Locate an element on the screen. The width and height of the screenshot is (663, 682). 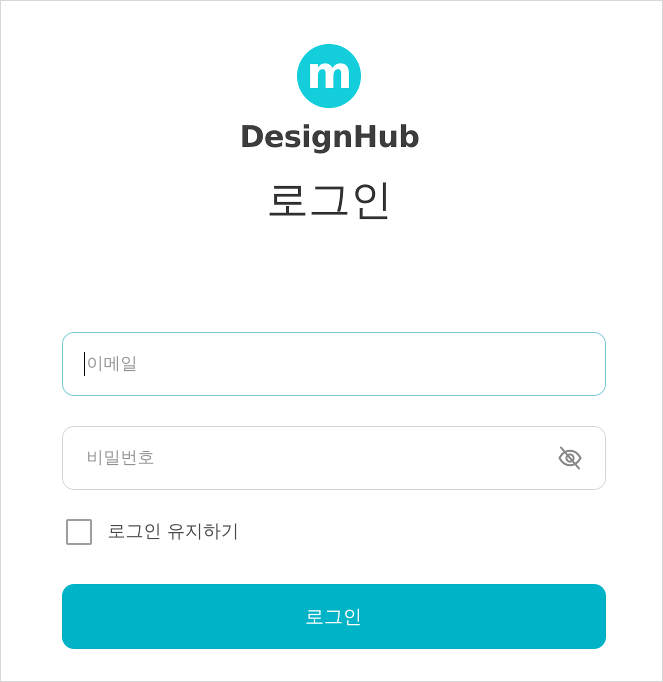
crossed-eye-icon is located at coordinates (570, 458).